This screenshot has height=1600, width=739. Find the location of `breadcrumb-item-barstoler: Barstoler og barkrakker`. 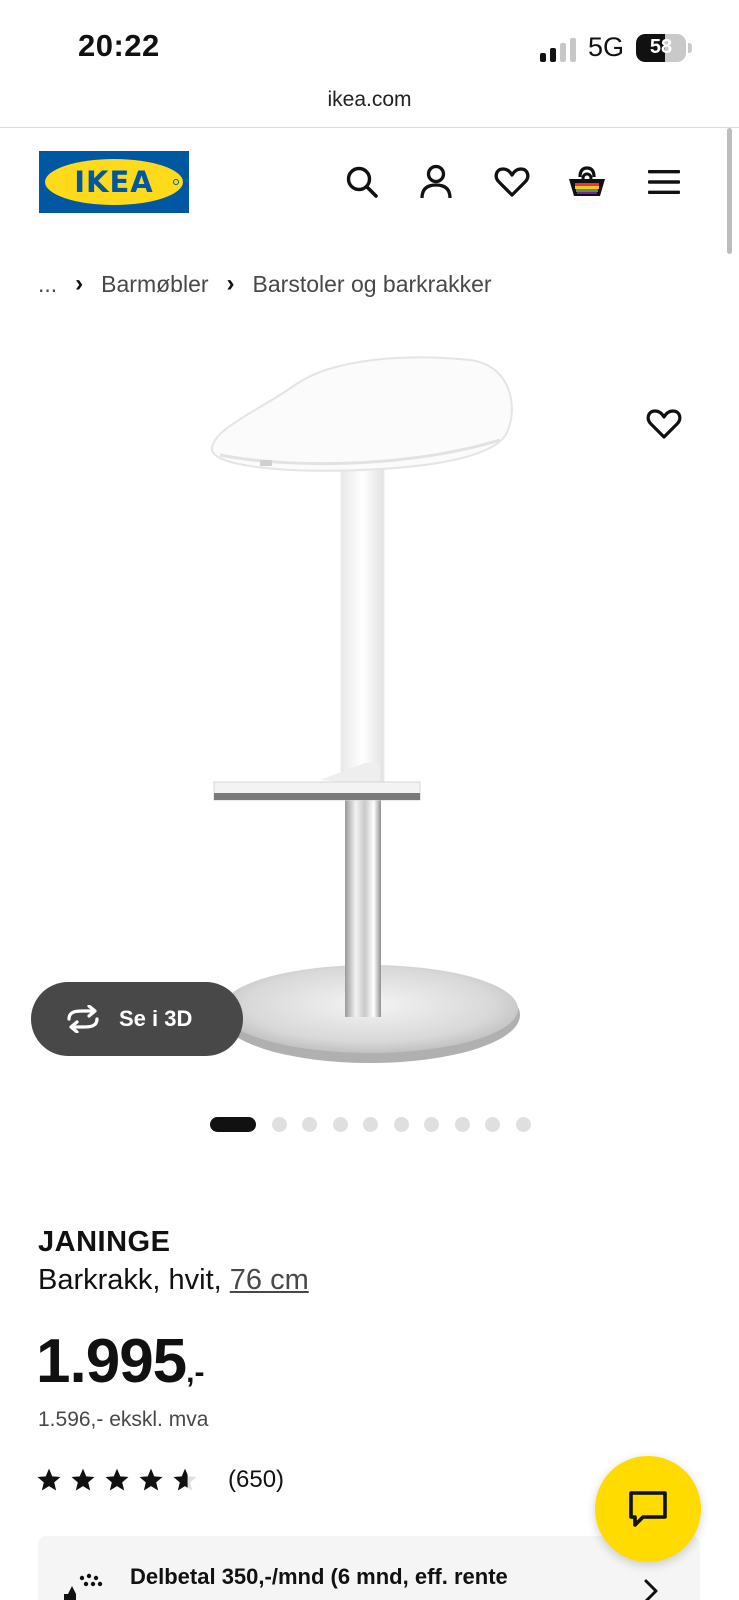

breadcrumb-item-barstoler: Barstoler og barkrakker is located at coordinates (372, 284).